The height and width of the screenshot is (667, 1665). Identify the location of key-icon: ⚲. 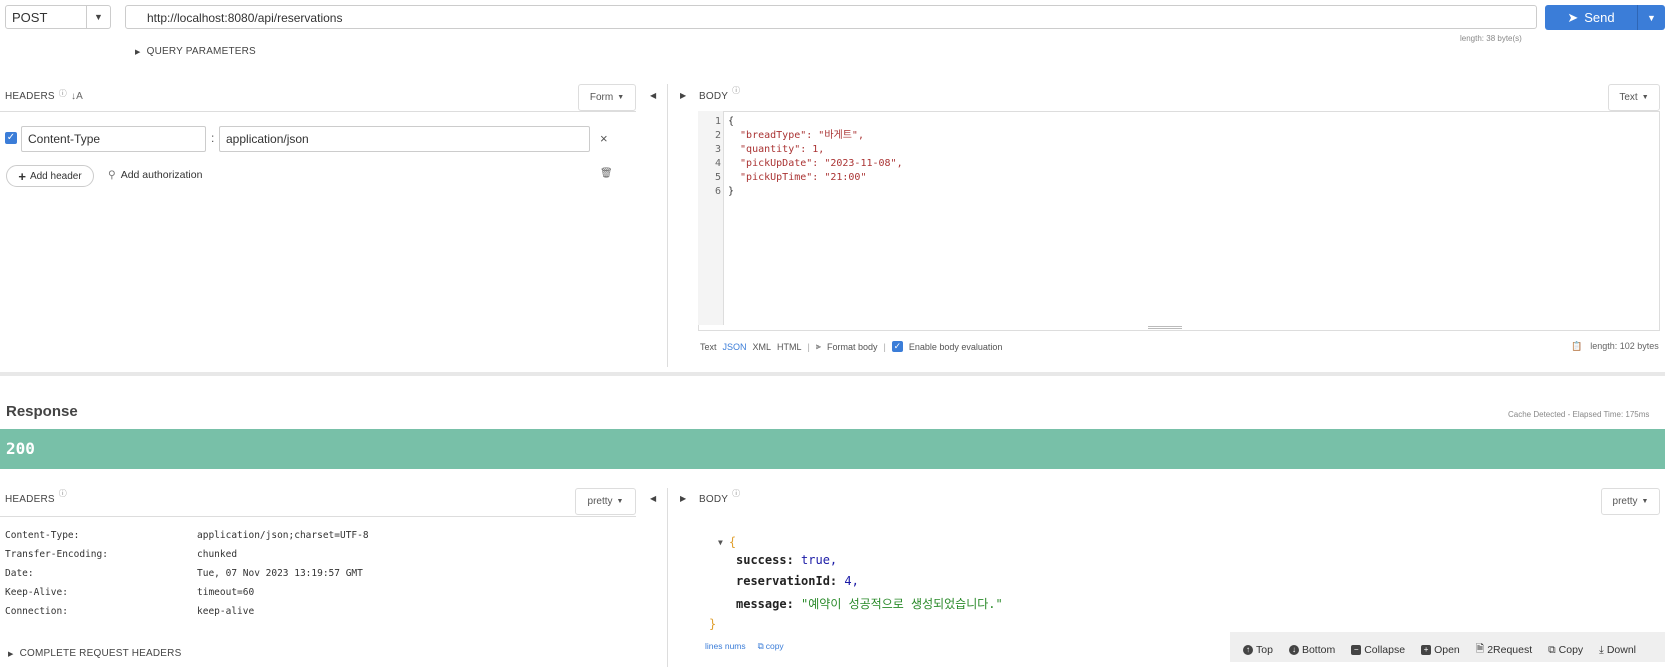
(112, 175).